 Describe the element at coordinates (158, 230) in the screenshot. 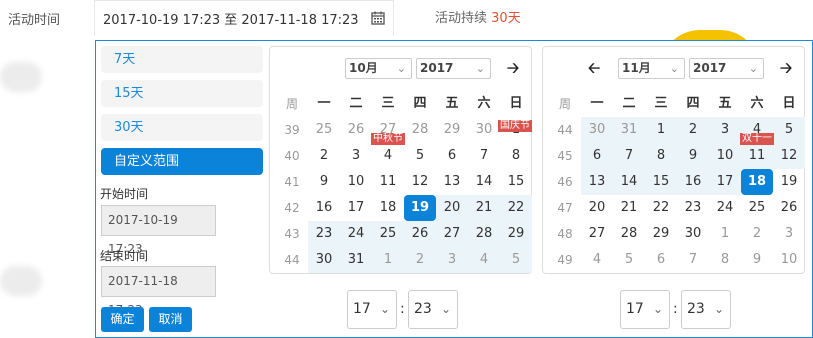

I see `start-time-input: 2017-10-19 17:23` at that location.